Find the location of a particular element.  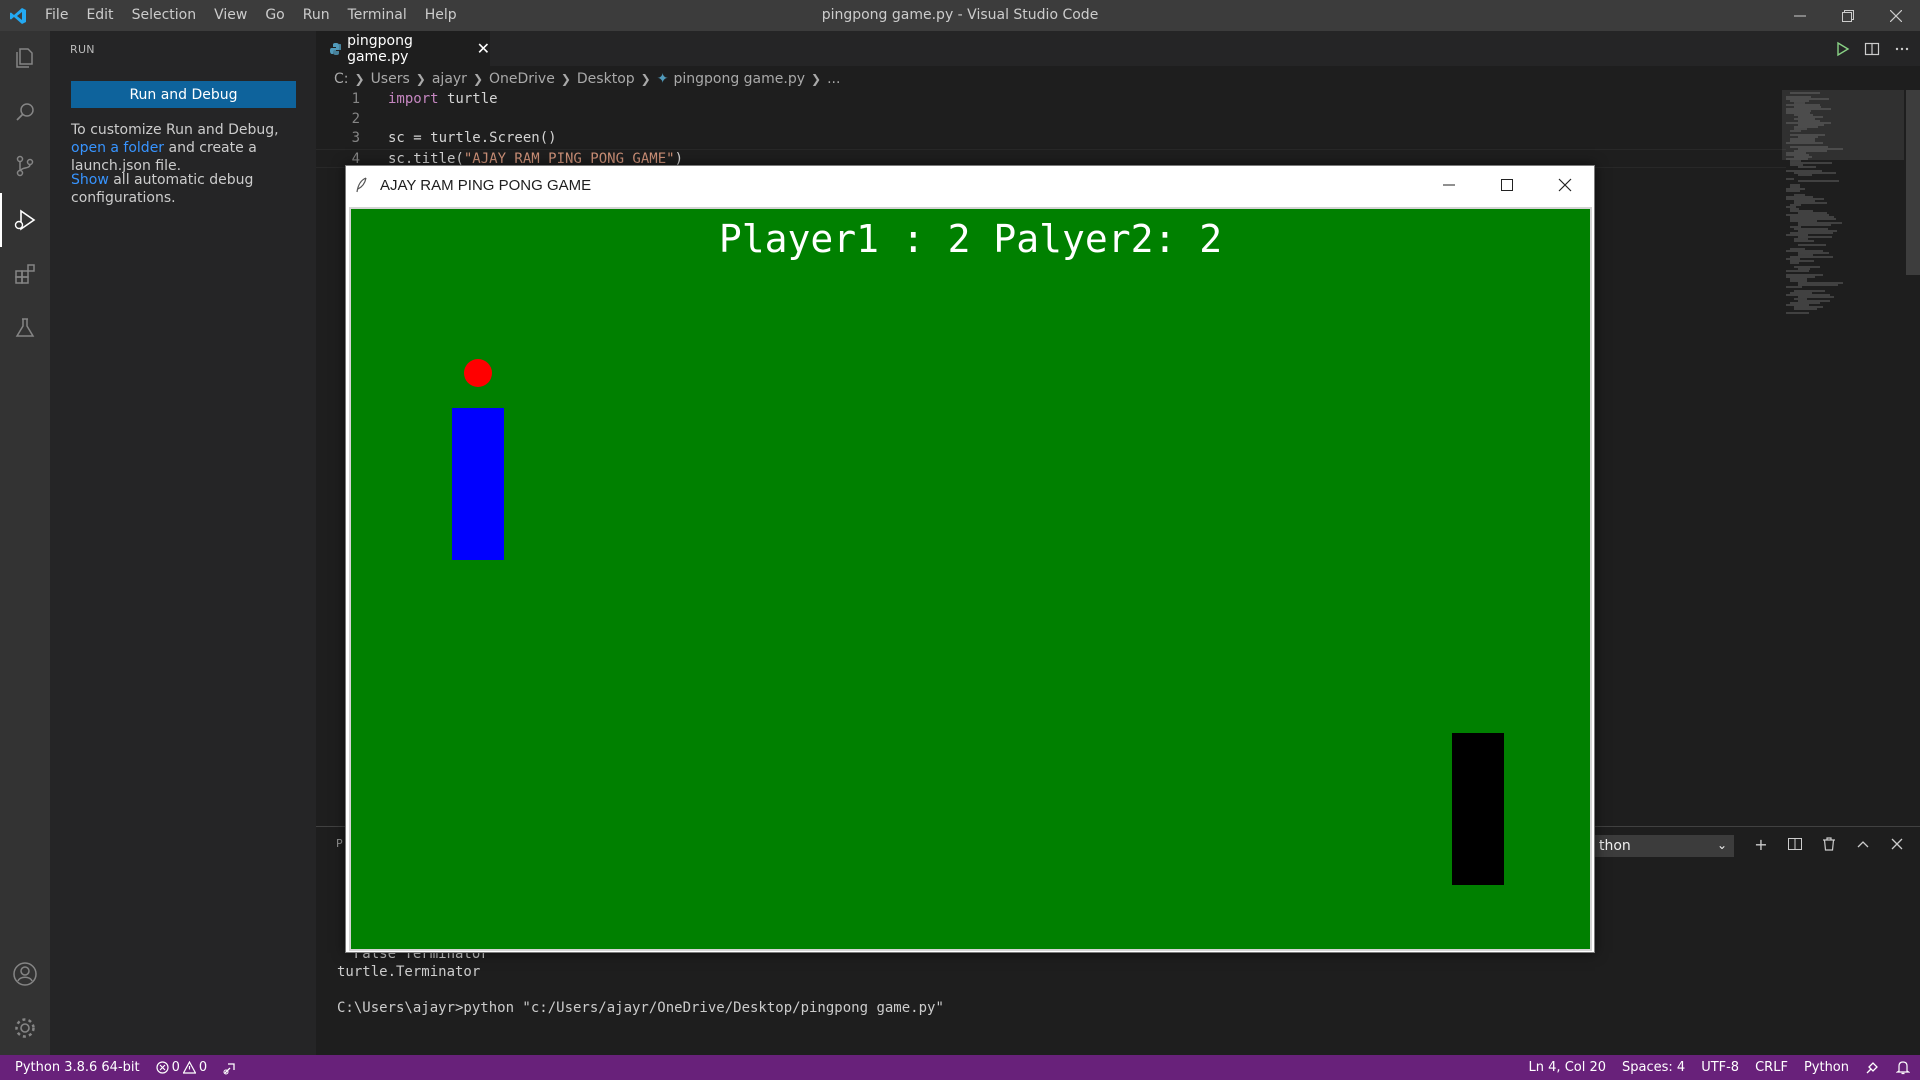

tk-feather-icon is located at coordinates (364, 185).